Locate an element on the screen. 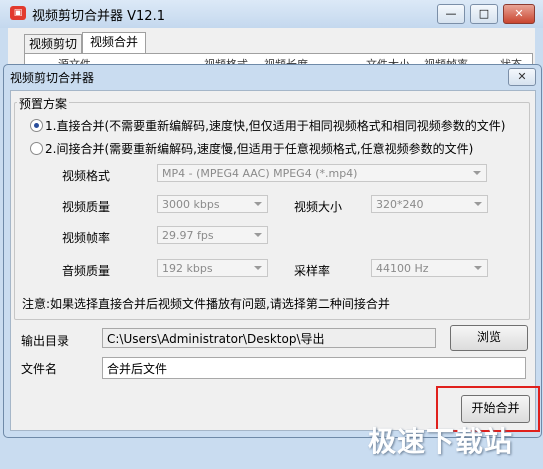  minimize-icon: — is located at coordinates (451, 14).